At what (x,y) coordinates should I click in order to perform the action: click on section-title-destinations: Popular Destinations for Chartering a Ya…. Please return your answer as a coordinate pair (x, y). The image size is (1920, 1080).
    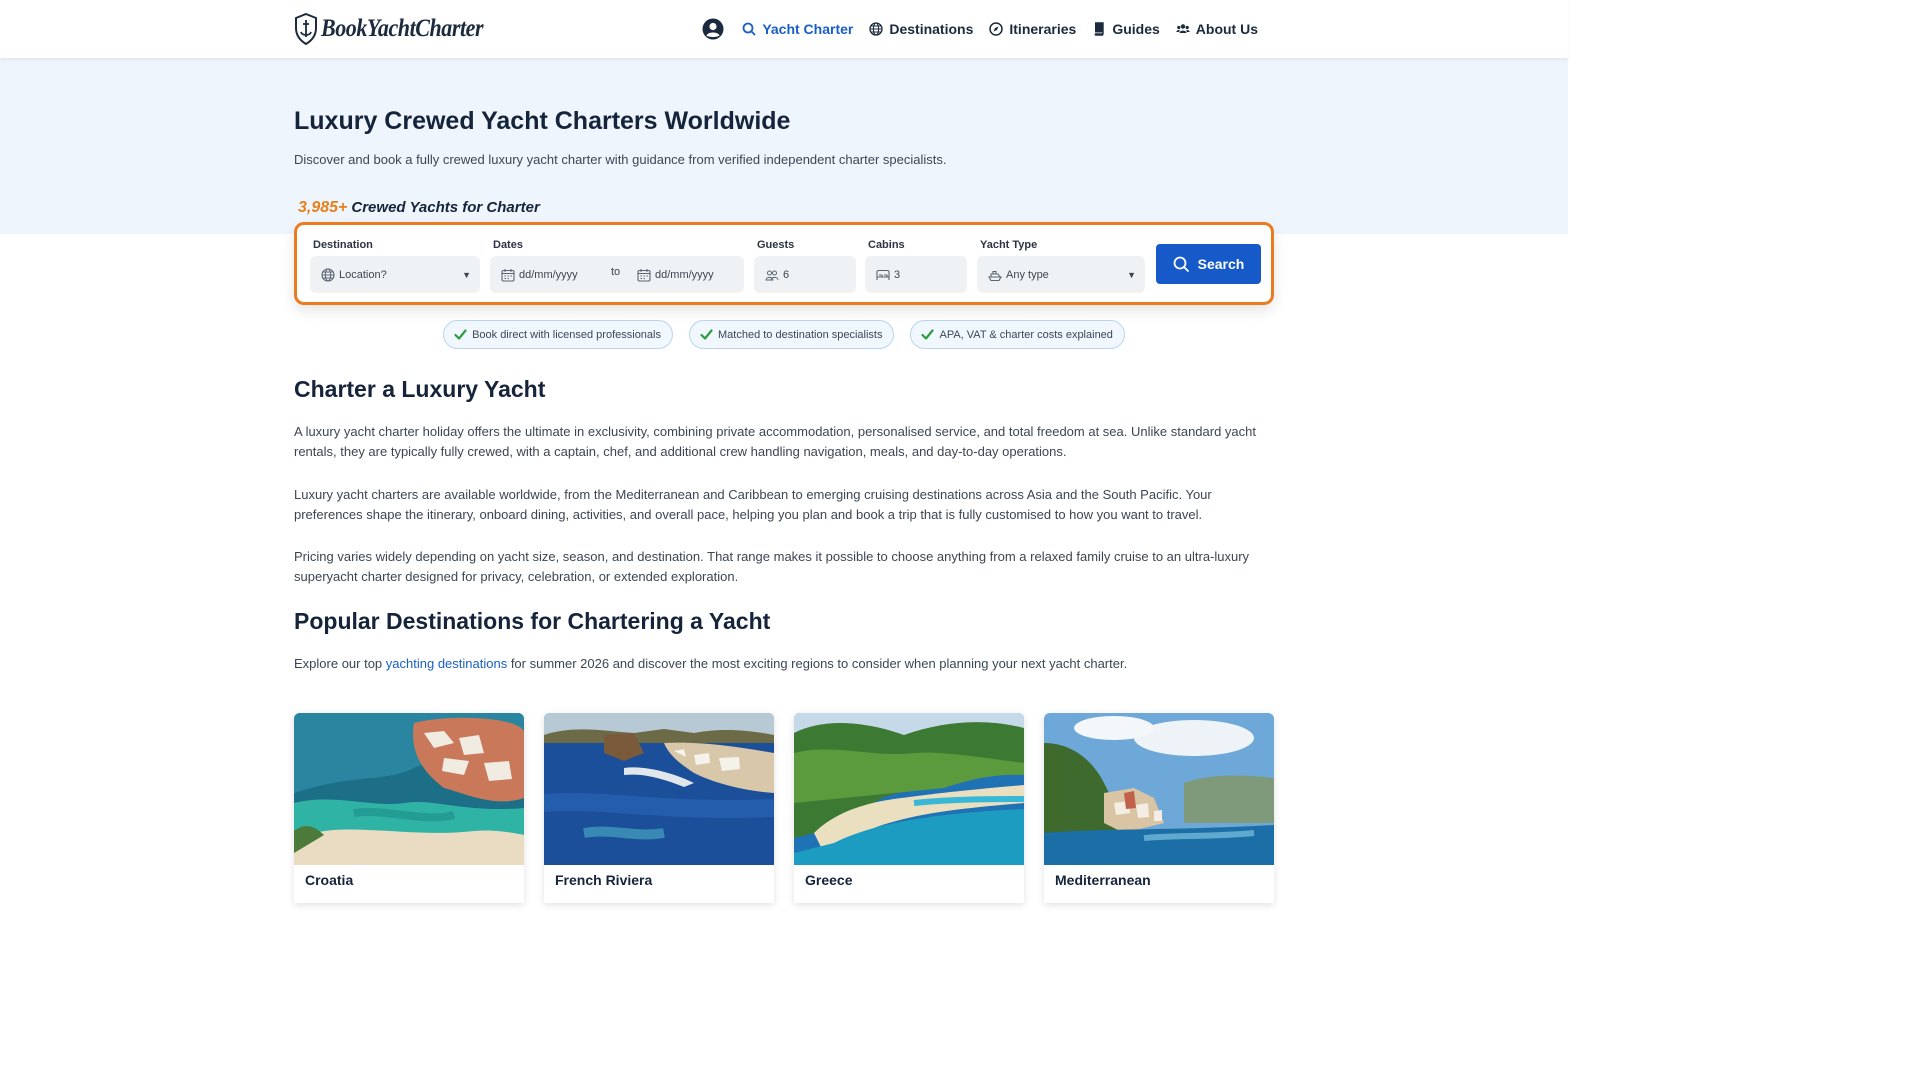
    Looking at the image, I should click on (532, 621).